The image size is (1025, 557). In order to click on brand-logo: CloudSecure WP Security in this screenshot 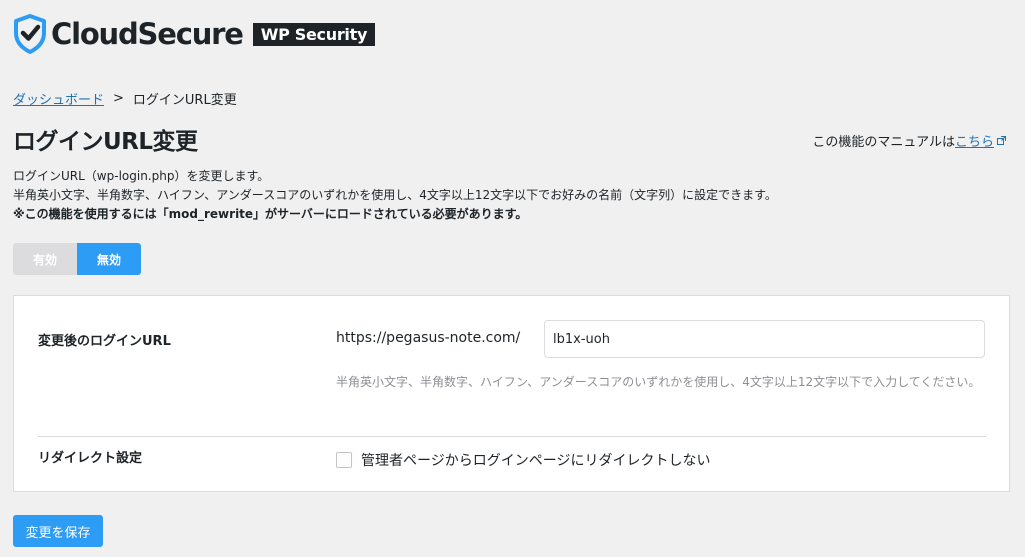, I will do `click(194, 34)`.